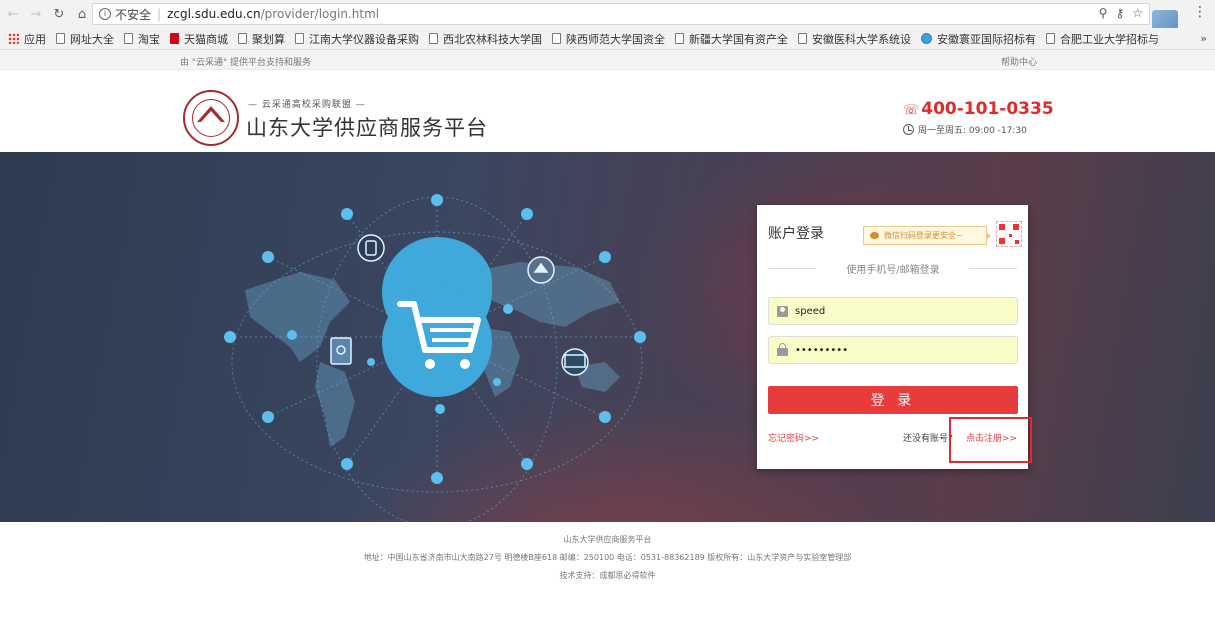 The image size is (1215, 619). What do you see at coordinates (607, 575) in the screenshot?
I see `footer-tech-support: 技术支持：成都思必得软件` at bounding box center [607, 575].